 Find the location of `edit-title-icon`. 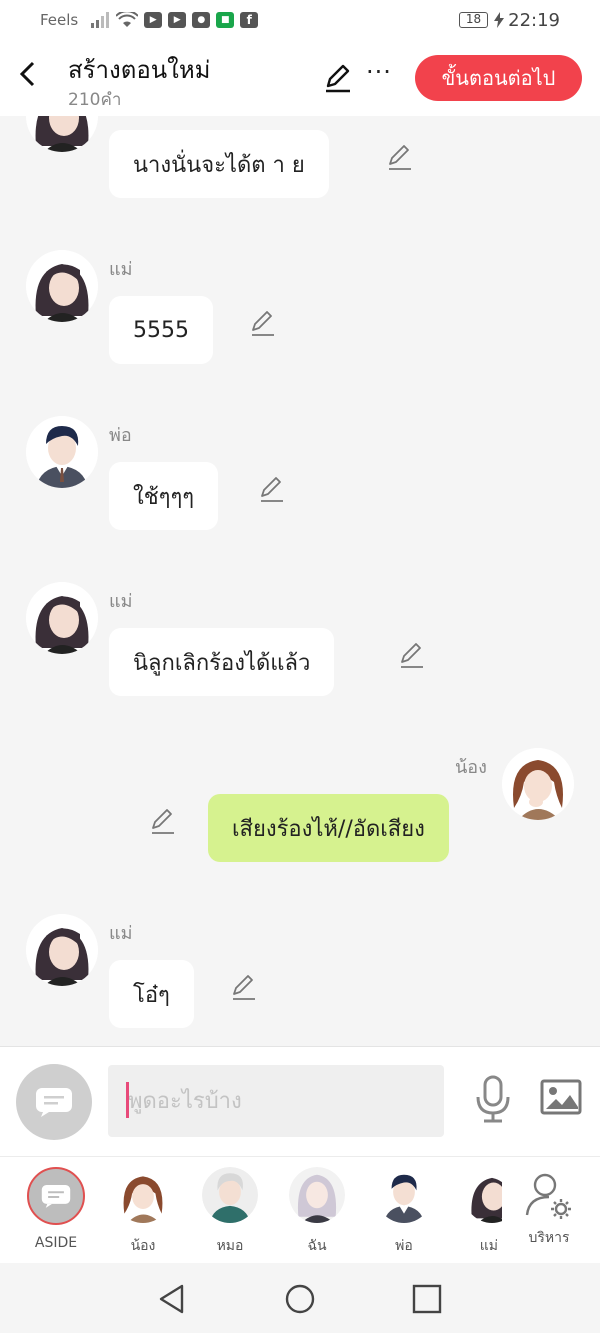

edit-title-icon is located at coordinates (338, 78).